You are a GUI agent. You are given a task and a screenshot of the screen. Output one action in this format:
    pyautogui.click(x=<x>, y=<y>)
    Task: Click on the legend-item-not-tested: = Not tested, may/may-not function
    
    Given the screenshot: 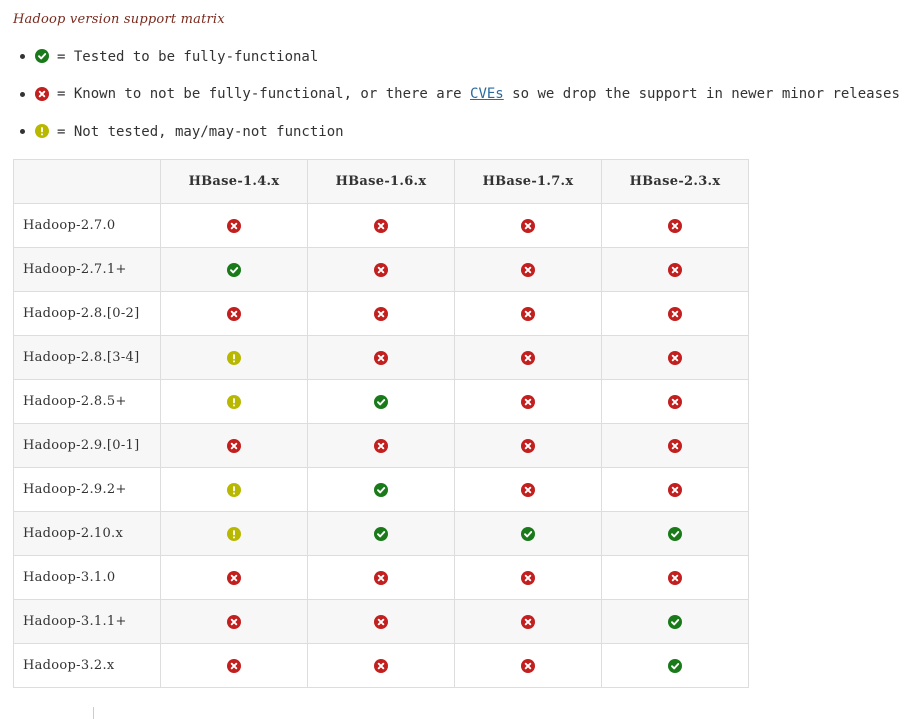 What is the action you would take?
    pyautogui.click(x=460, y=132)
    